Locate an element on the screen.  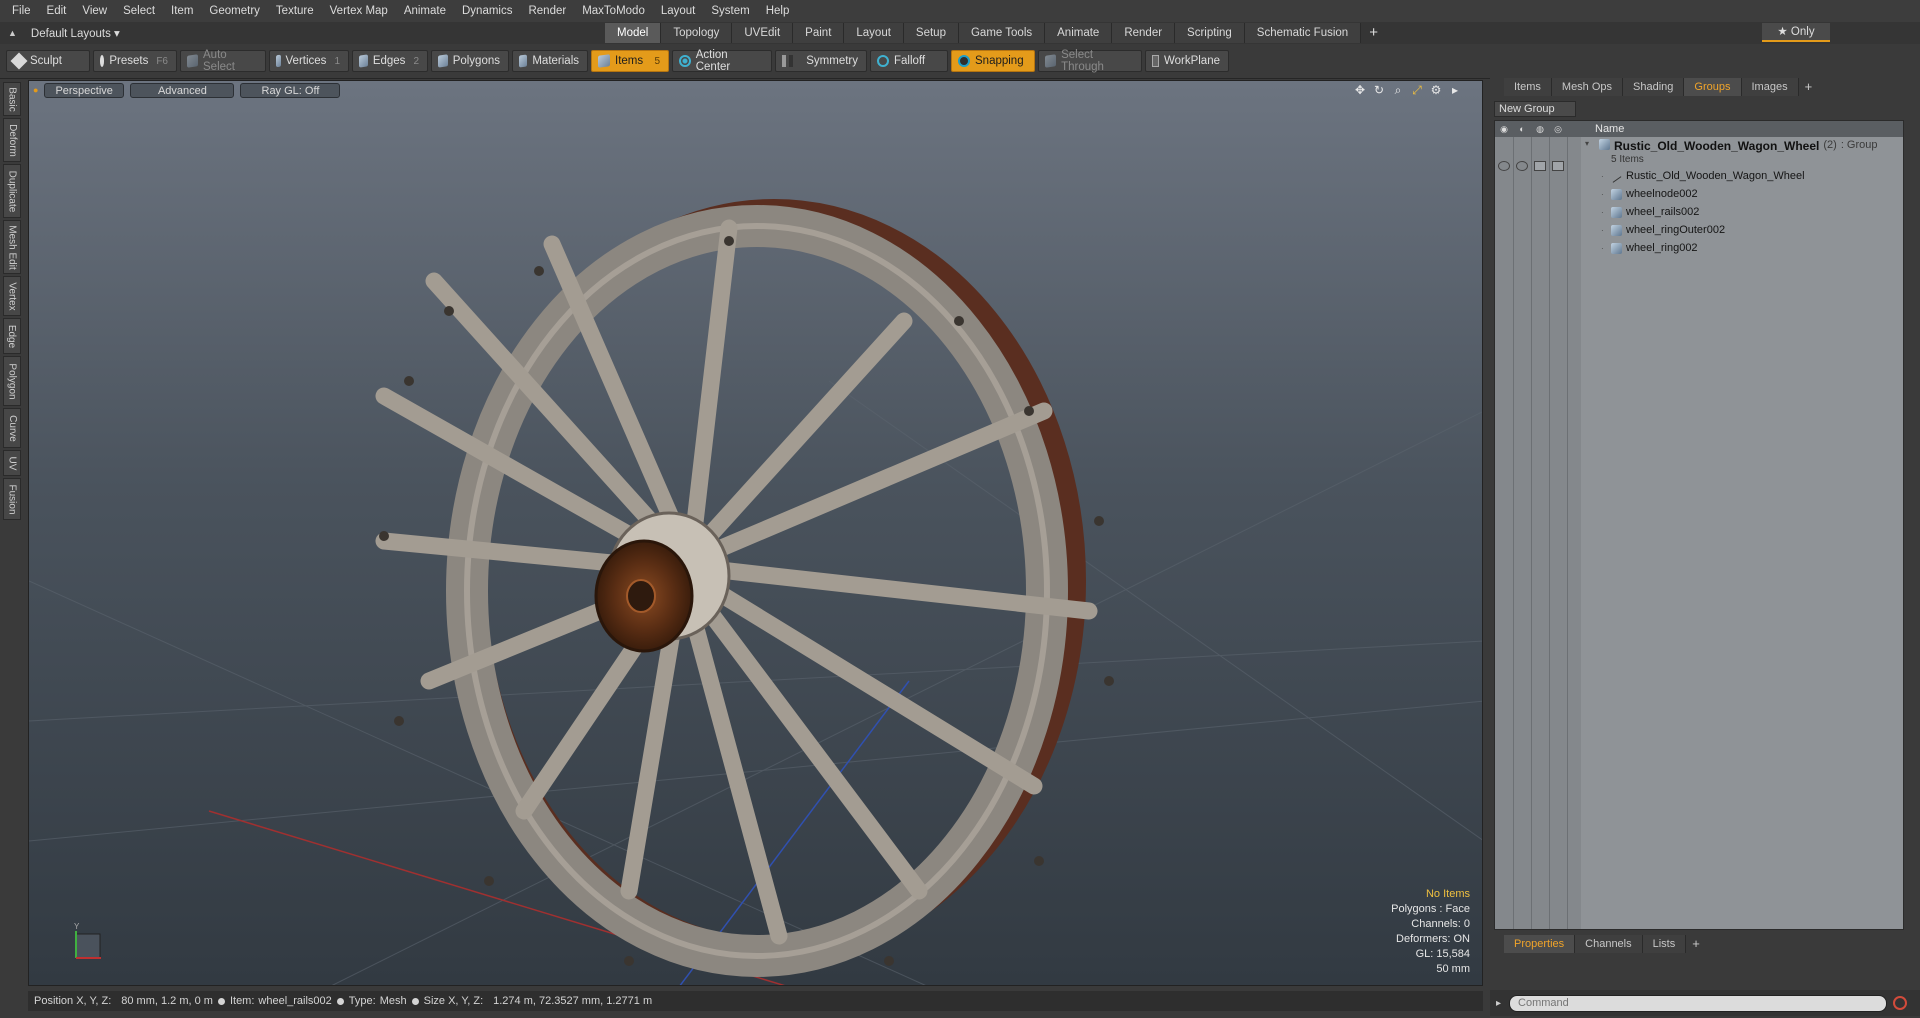
tab-schematic-fusion: Schematic Fusion is located at coordinates (1303, 33).